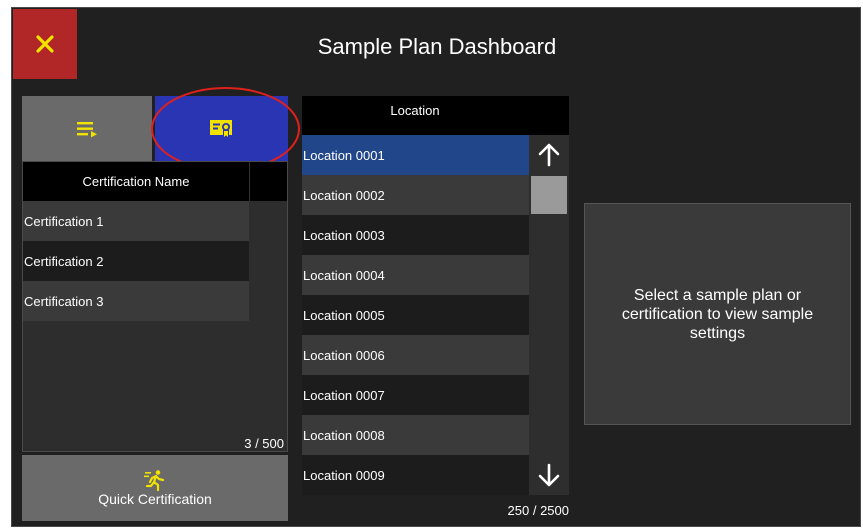 Image resolution: width=863 pixels, height=531 pixels. What do you see at coordinates (264, 443) in the screenshot?
I see `certification-count: 3 / 500` at bounding box center [264, 443].